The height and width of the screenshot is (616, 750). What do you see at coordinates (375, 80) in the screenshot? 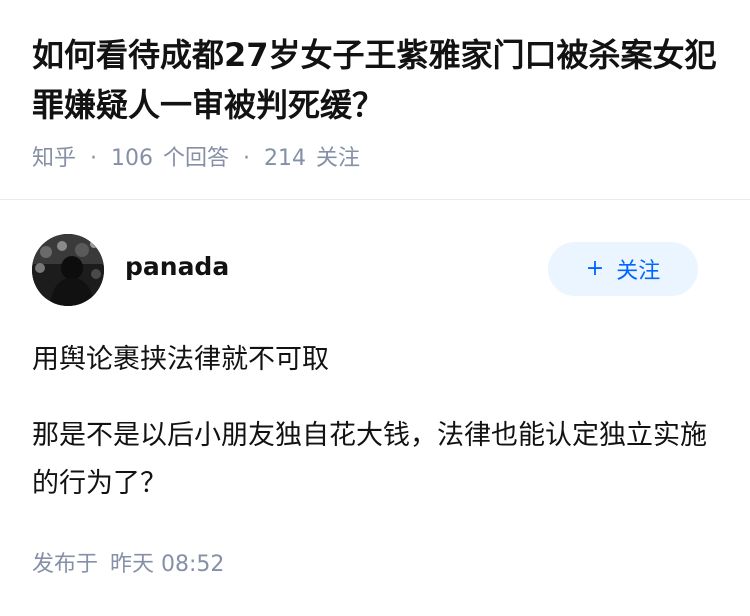
I see `question-title: 如何看待成都27岁女子王紫雅家门口被杀案女犯罪嫌疑人一审被判死缓？` at bounding box center [375, 80].